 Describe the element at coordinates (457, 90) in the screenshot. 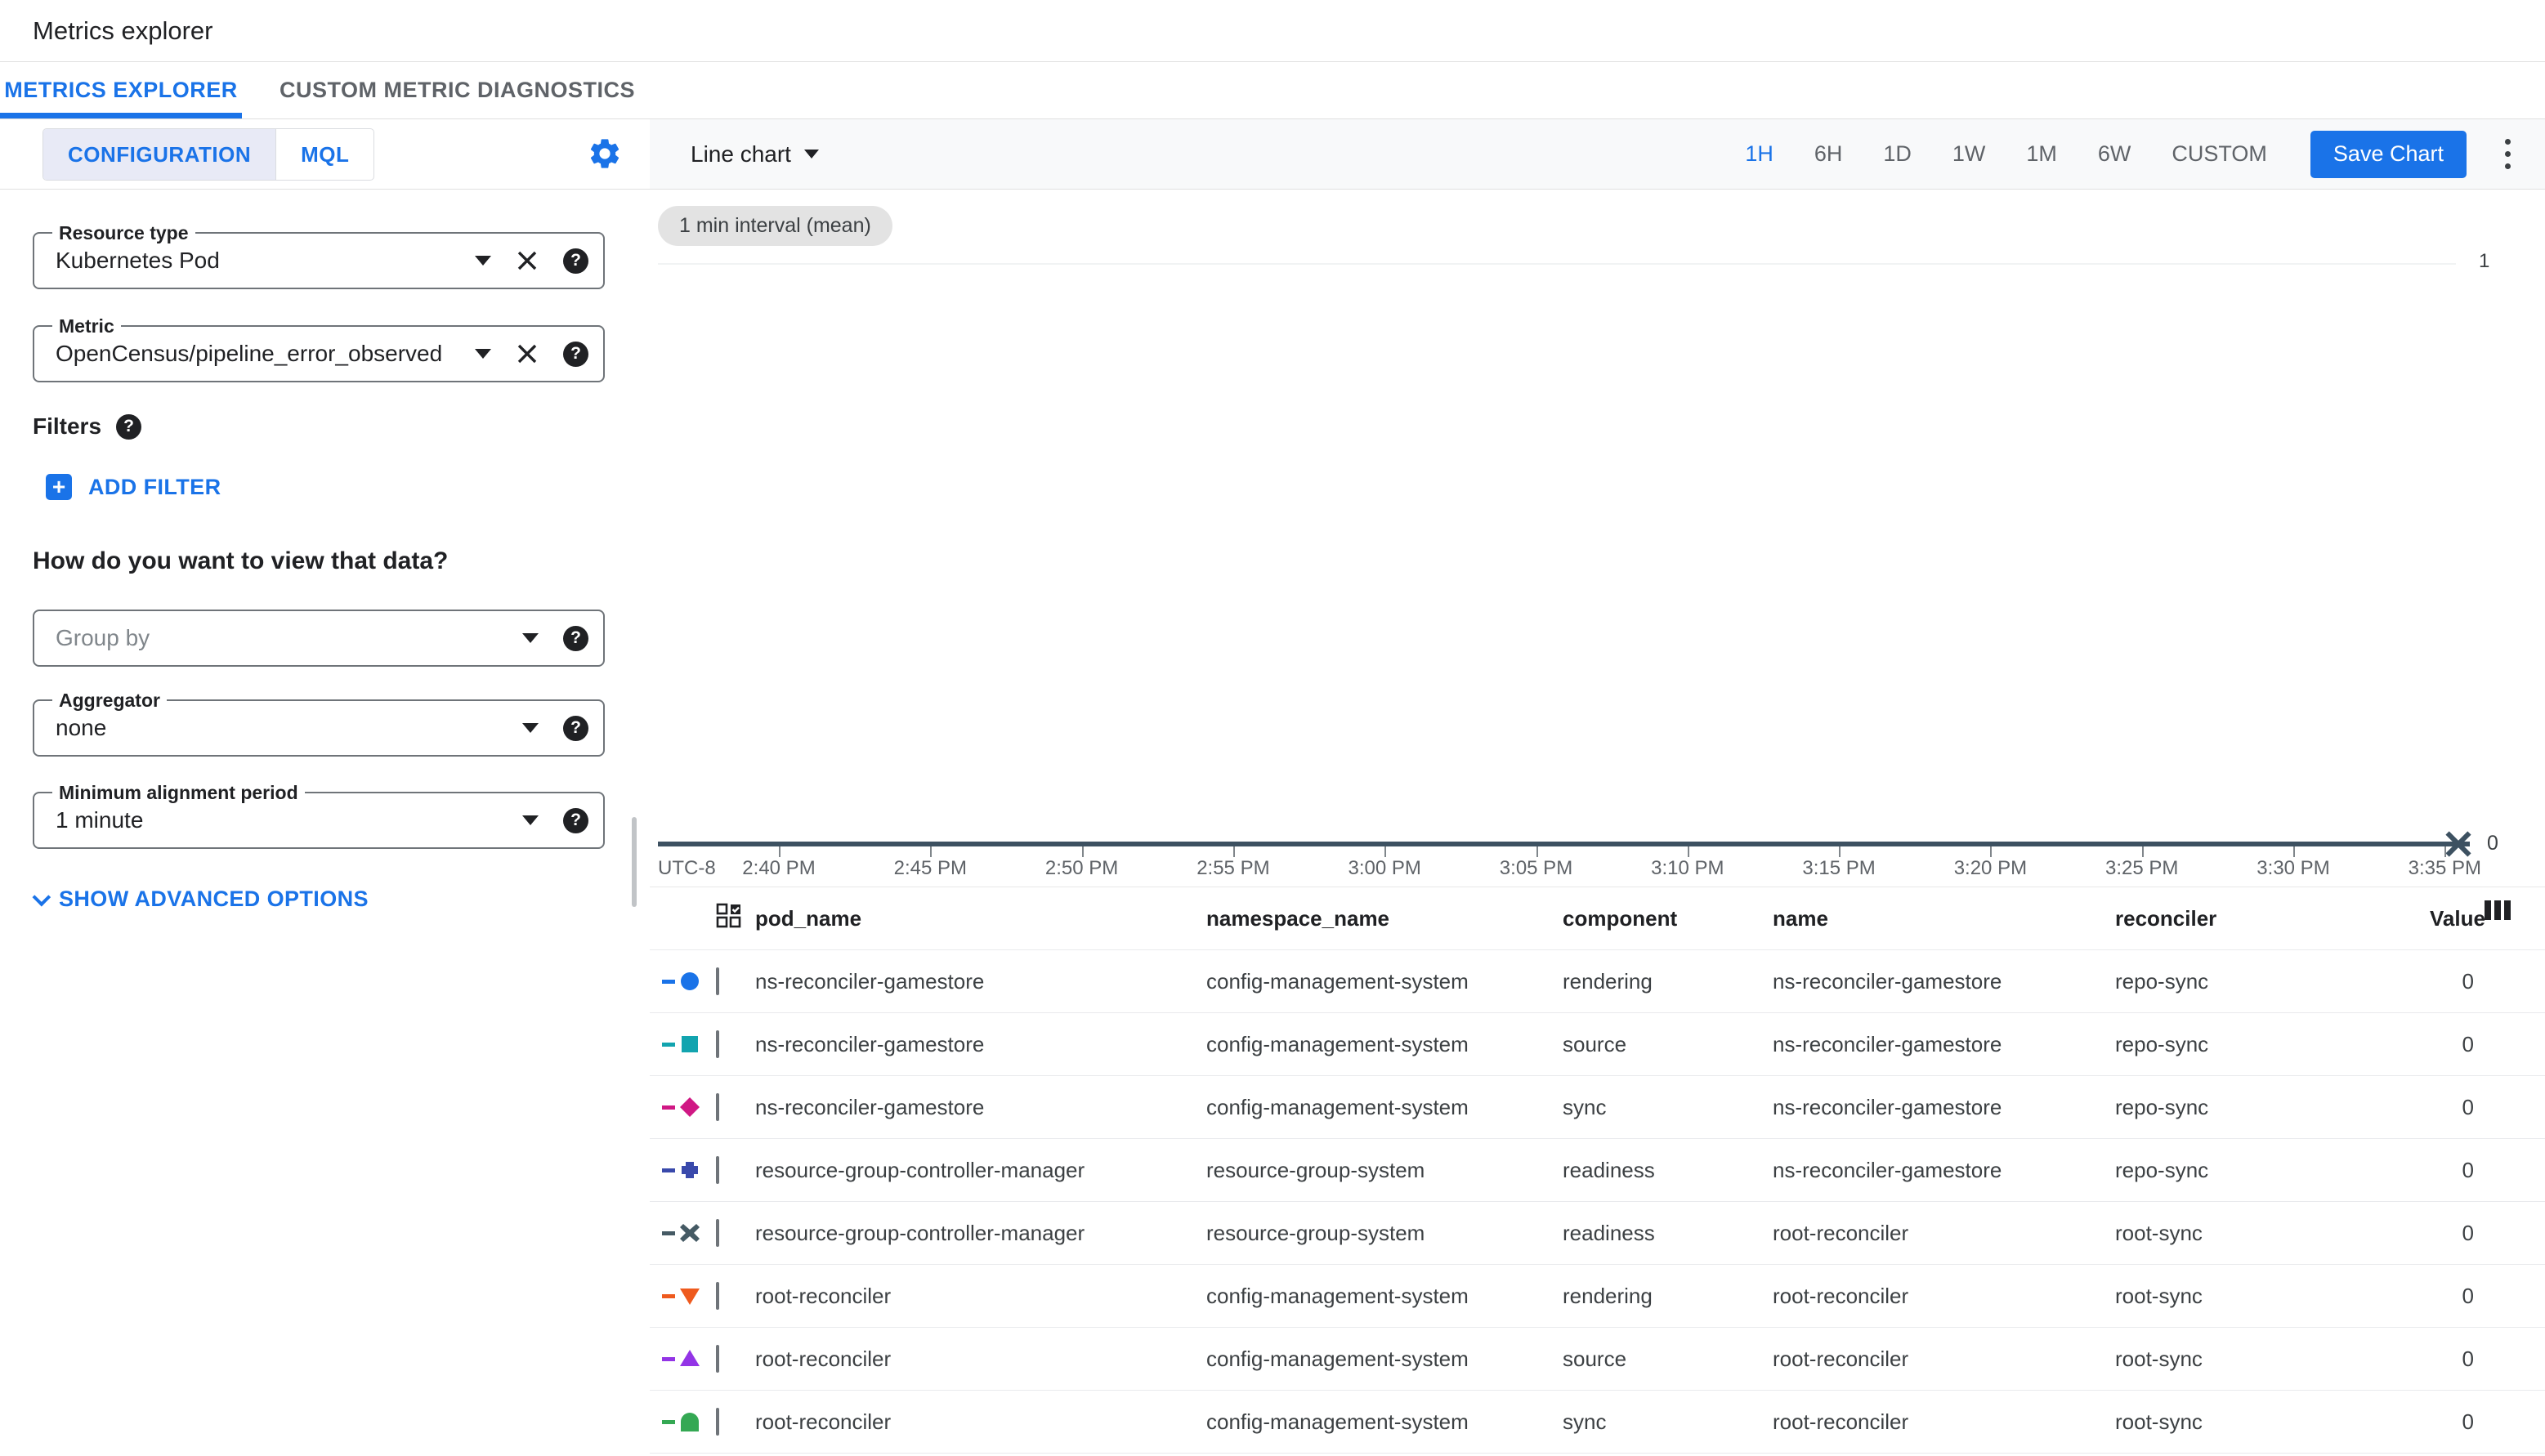

I see `tab-custom-metric-diagnostics: CUSTOM METRIC DIAGNOSTICS` at that location.